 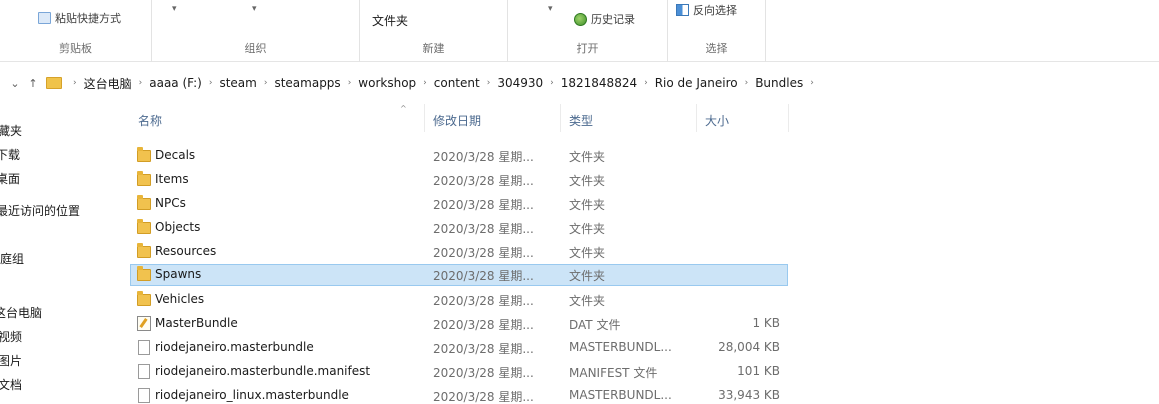 I want to click on clipboard-group-label: 剪贴板, so click(x=75, y=48).